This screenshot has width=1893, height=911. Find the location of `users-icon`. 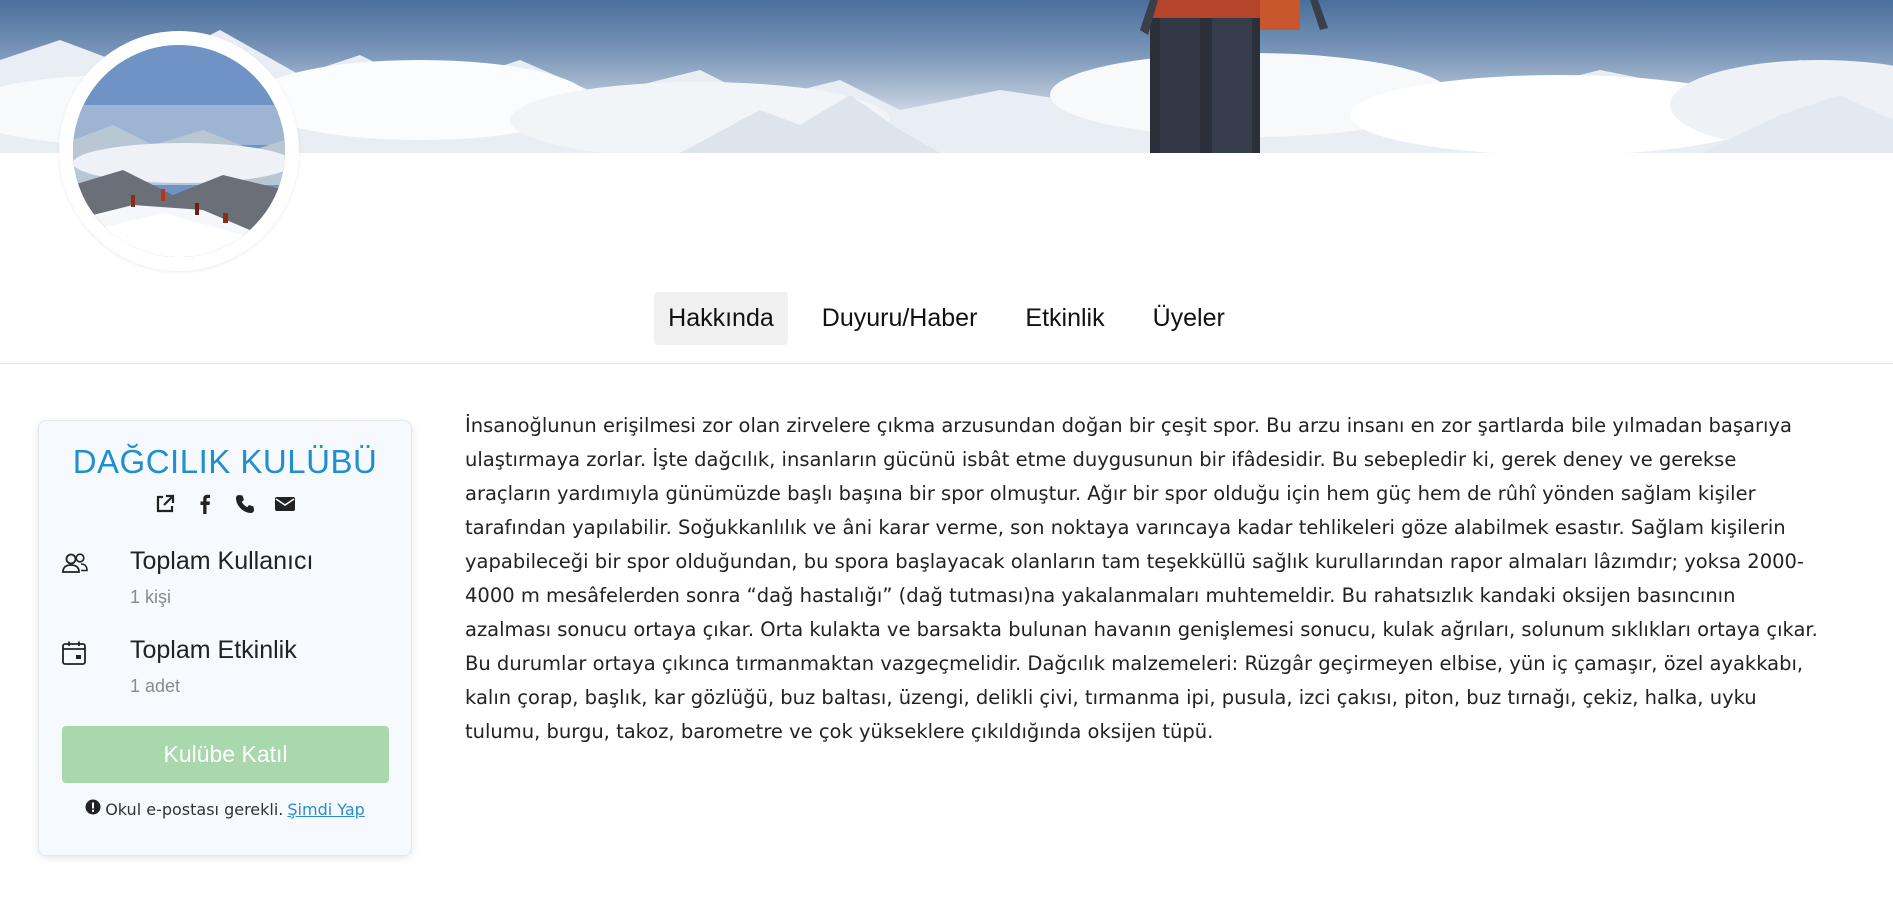

users-icon is located at coordinates (75, 564).